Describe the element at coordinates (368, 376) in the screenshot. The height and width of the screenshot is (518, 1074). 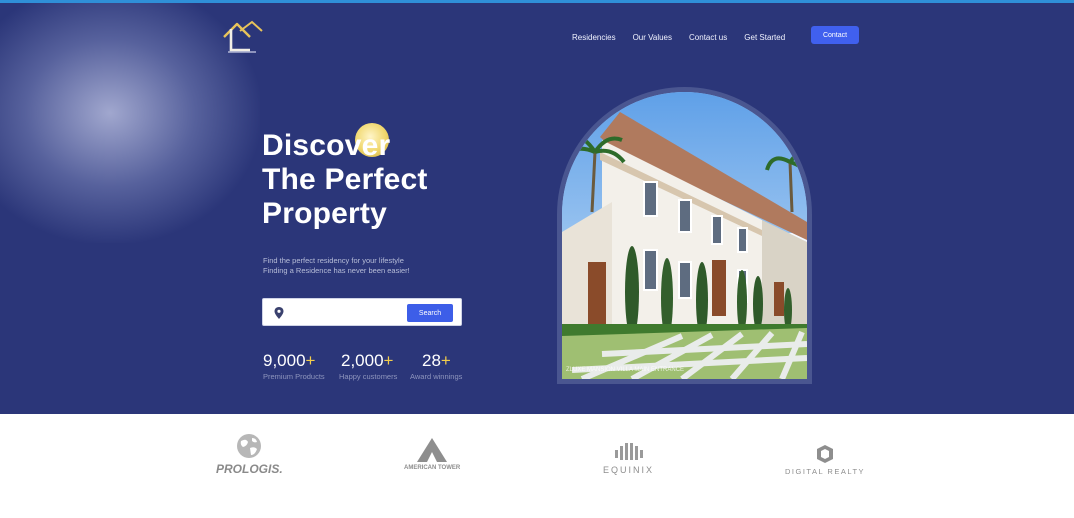
I see `stat-label: Happy customers` at that location.